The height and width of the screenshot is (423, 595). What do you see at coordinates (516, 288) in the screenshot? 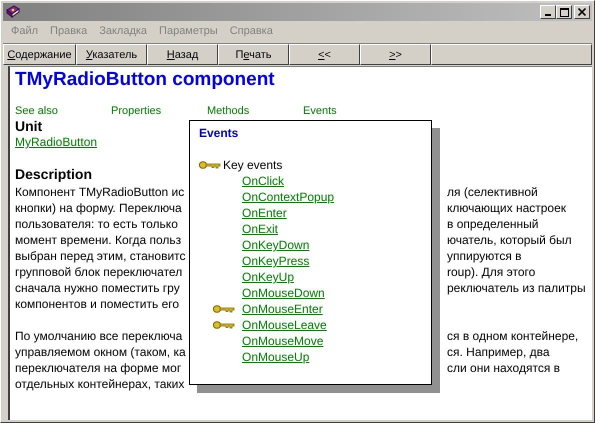
I see `paragraph-text: реключатель из палитры` at bounding box center [516, 288].